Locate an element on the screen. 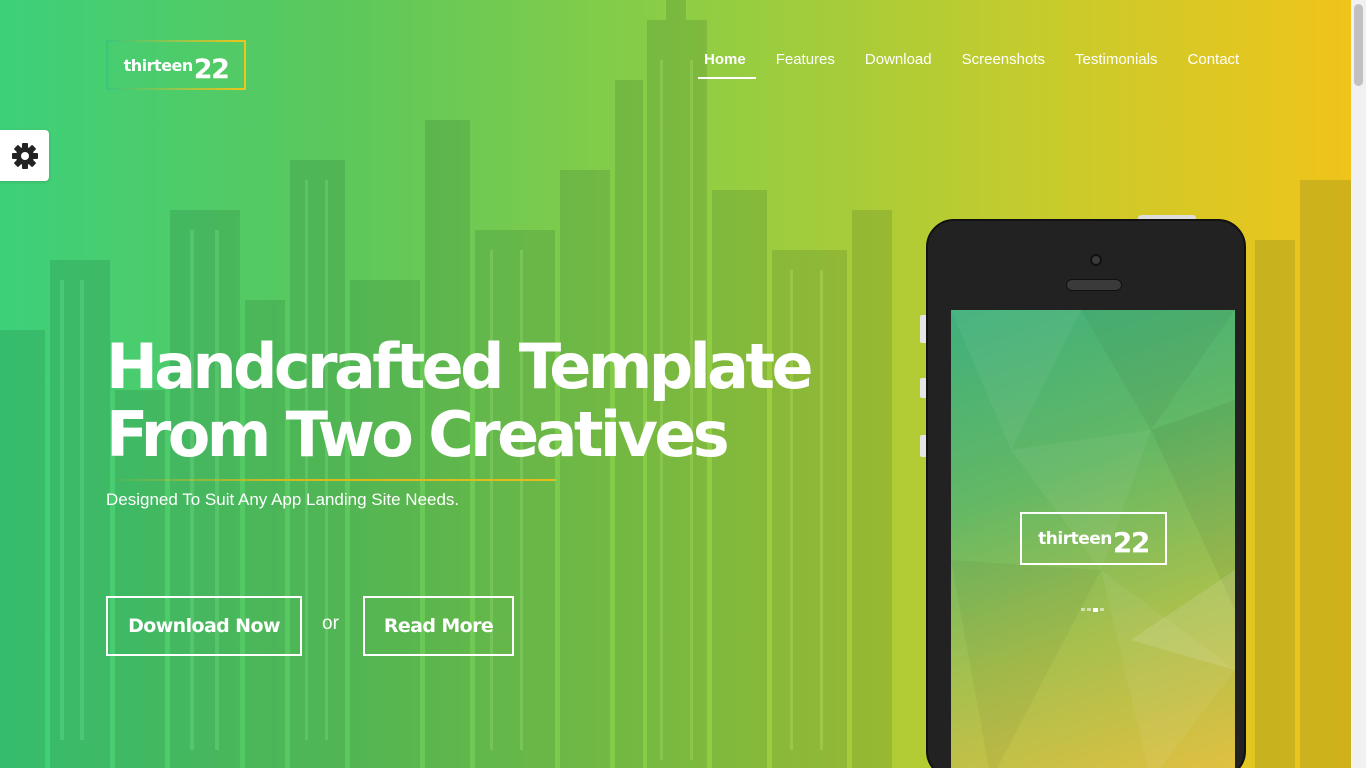 The width and height of the screenshot is (1366, 768). or-separator: or is located at coordinates (330, 623).